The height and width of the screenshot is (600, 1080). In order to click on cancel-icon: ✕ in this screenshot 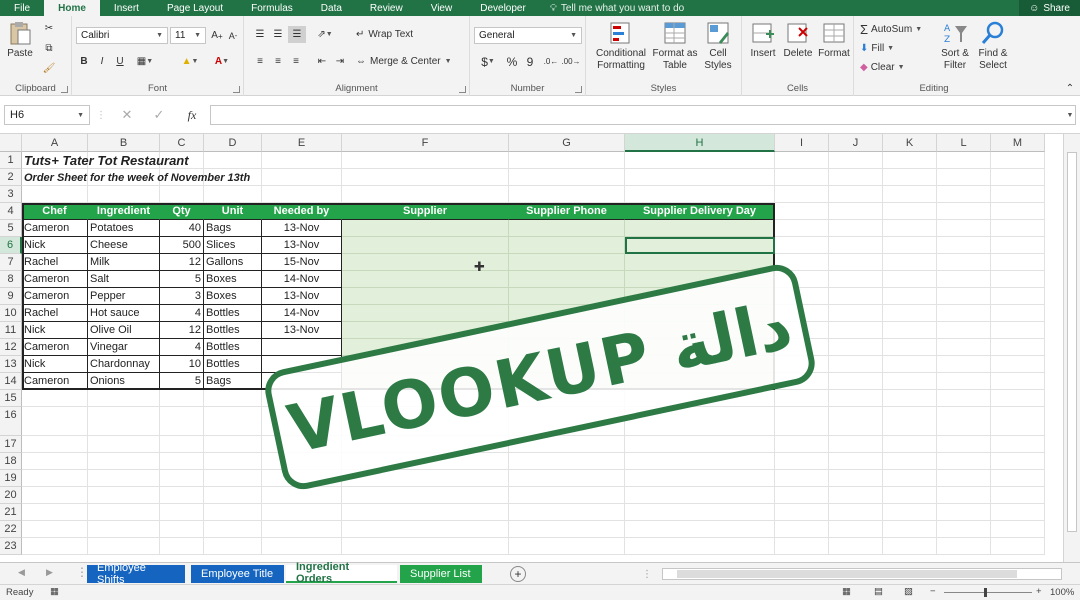, I will do `click(127, 115)`.